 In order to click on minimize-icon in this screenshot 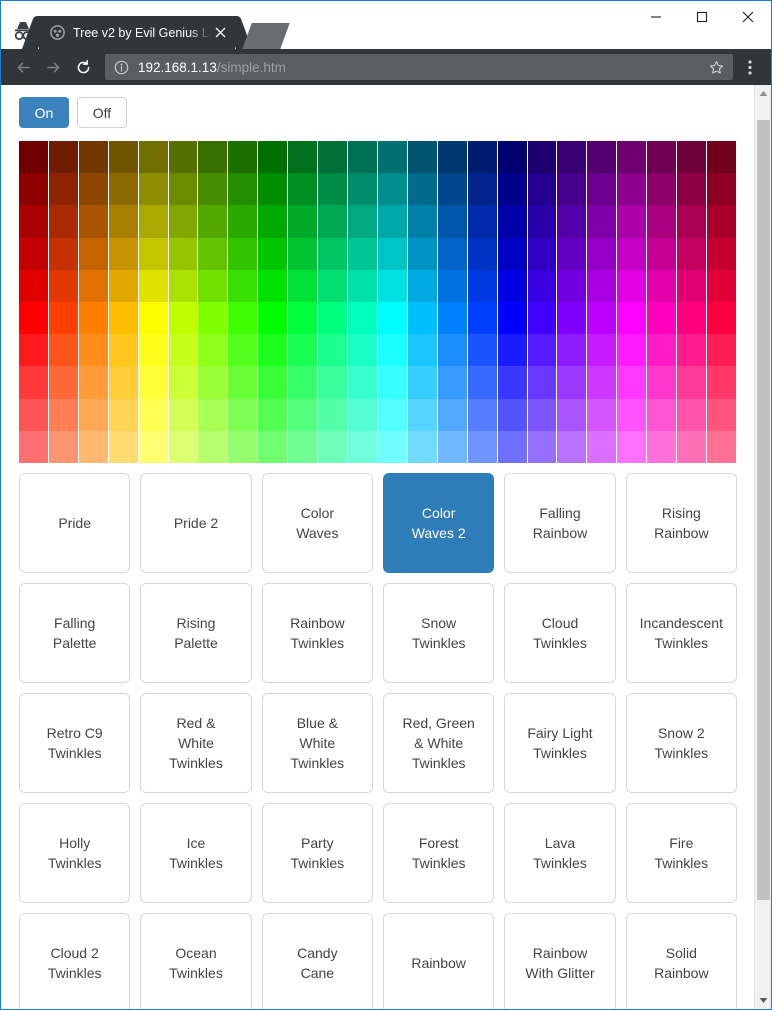, I will do `click(656, 17)`.